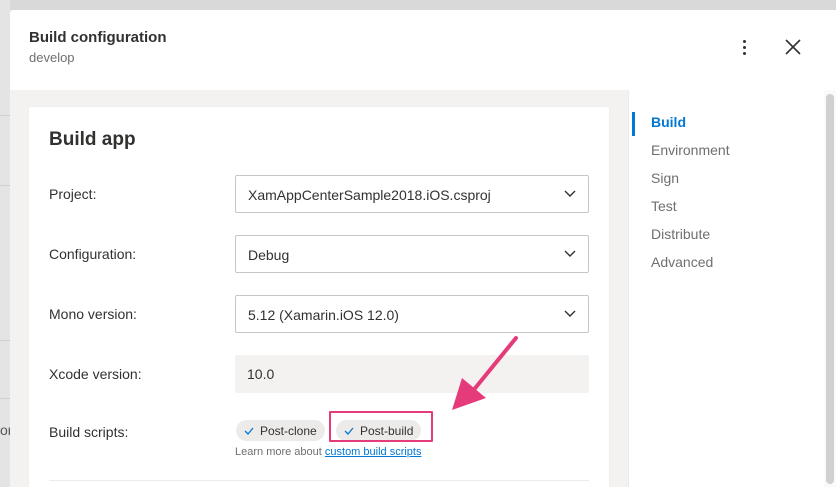 The width and height of the screenshot is (836, 487). What do you see at coordinates (633, 124) in the screenshot?
I see `active-nav-indicator` at bounding box center [633, 124].